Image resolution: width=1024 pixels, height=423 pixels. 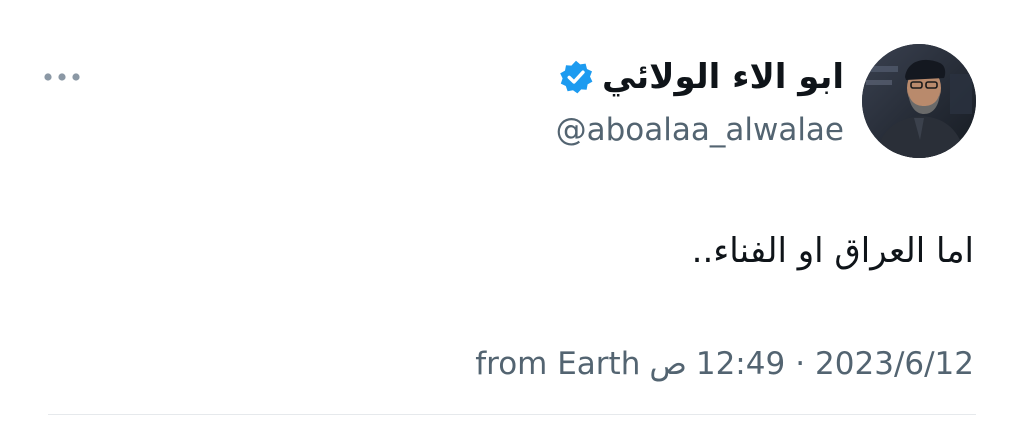 I want to click on more-options-button, so click(x=62, y=77).